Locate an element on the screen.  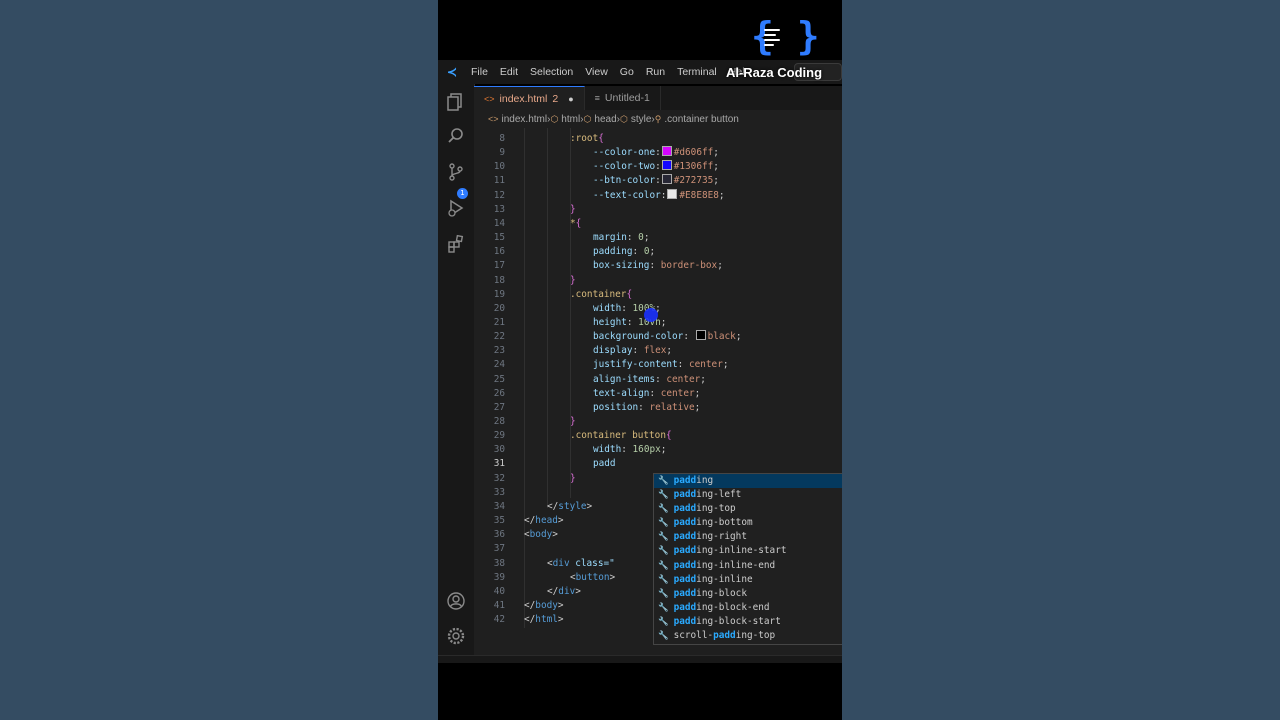
suggestion-item: 🔧 padding-inline-end is located at coordinates (748, 566).